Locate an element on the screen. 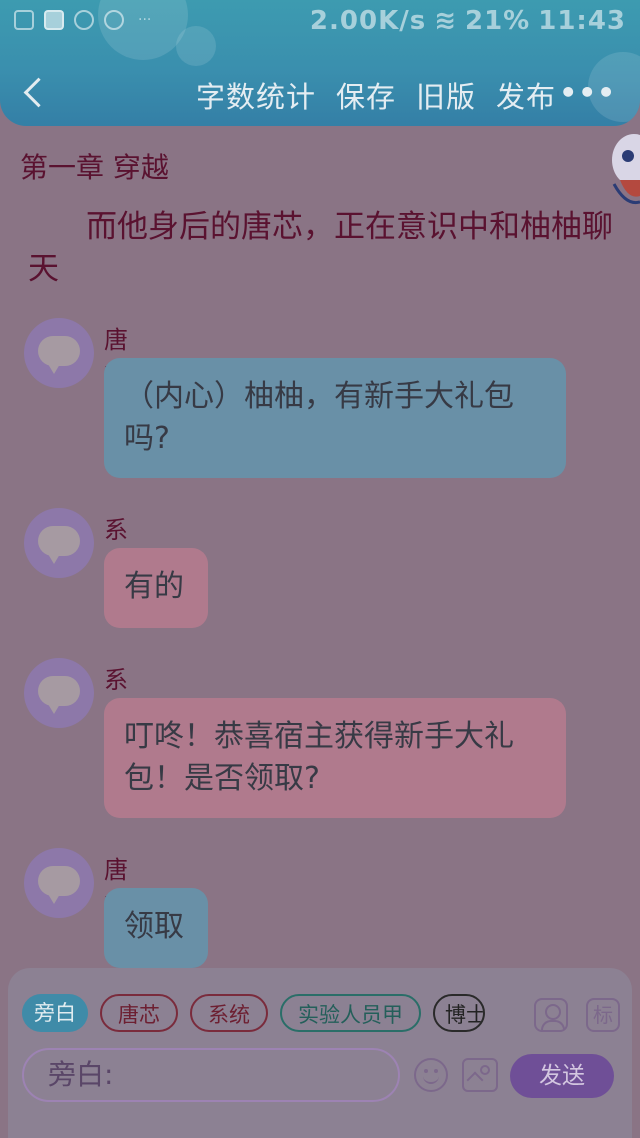 The image size is (640, 1138). browser-icon is located at coordinates (84, 20).